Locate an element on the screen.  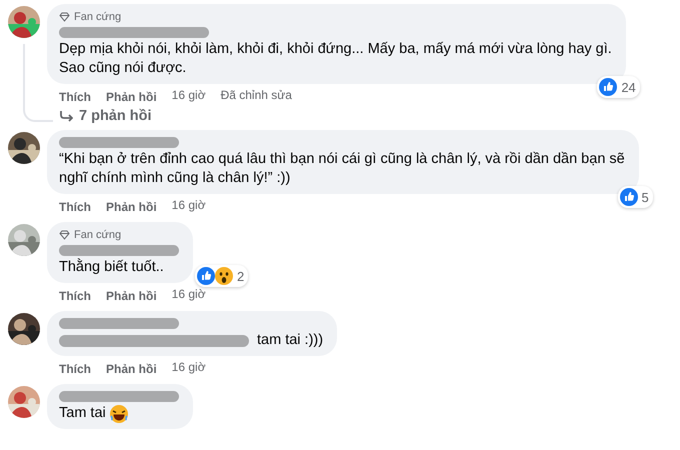
comment-text: “Khi bạn ở trên đỉnh cao quá lâu thì bạn nói cái gì cũng là chân lý, và rồi dần dần bạn sẽ is located at coordinates (342, 159).